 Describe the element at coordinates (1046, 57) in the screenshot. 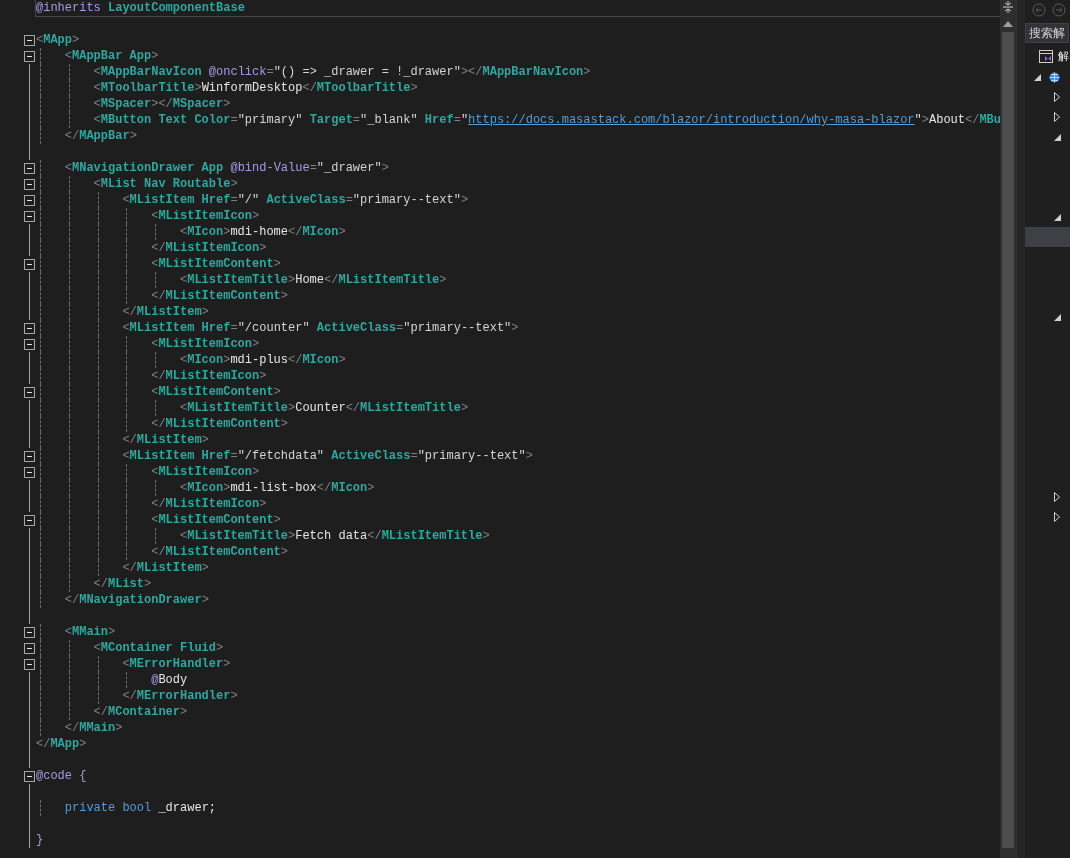

I see `solution-icon` at that location.